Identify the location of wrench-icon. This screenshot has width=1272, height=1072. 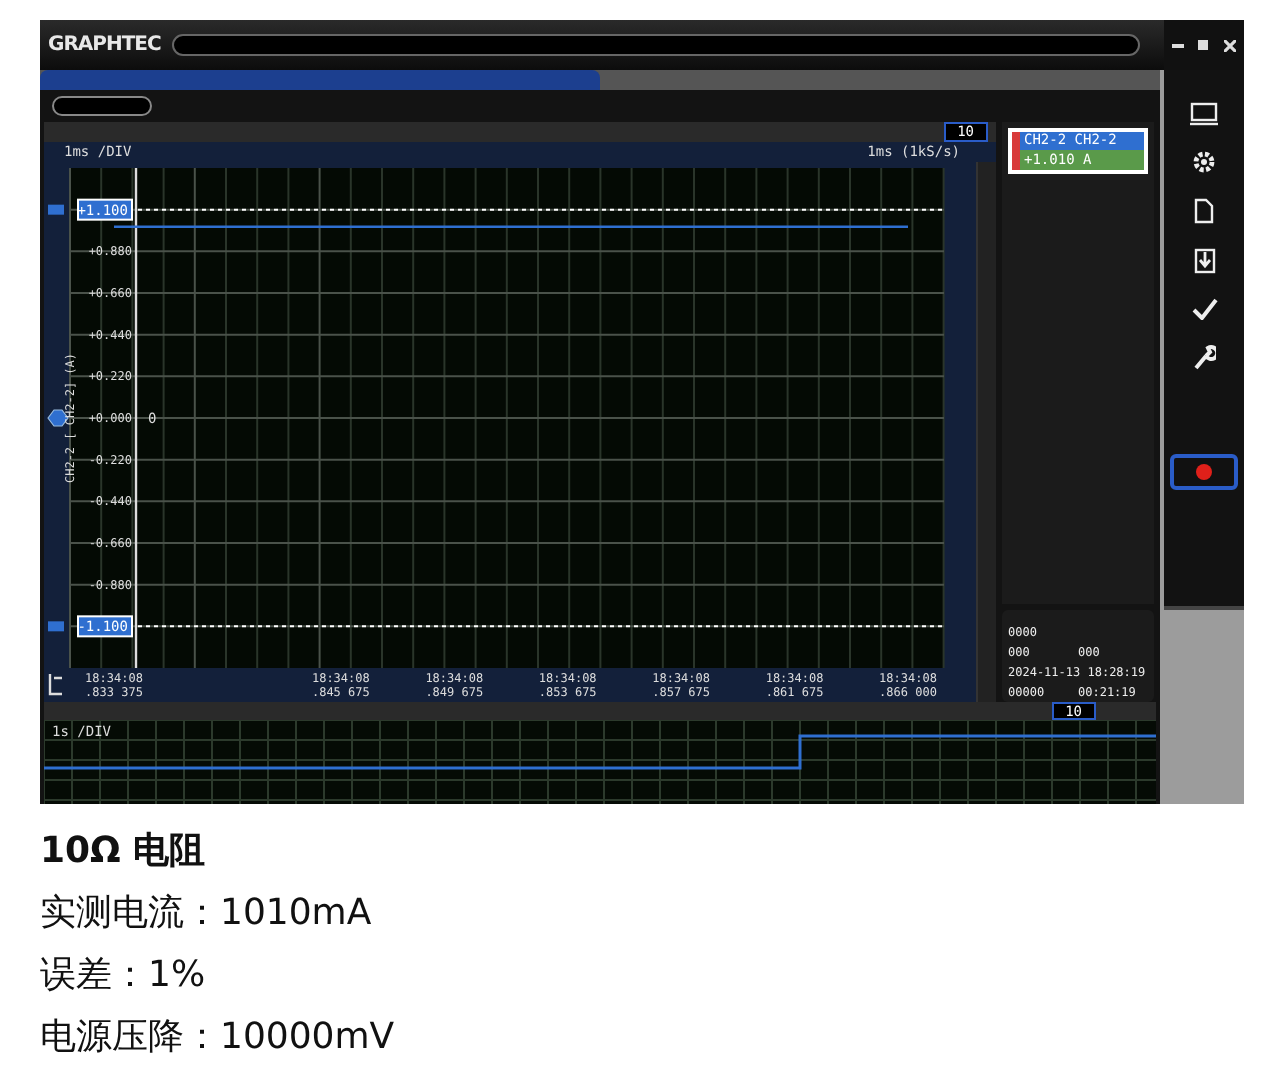
(1204, 357).